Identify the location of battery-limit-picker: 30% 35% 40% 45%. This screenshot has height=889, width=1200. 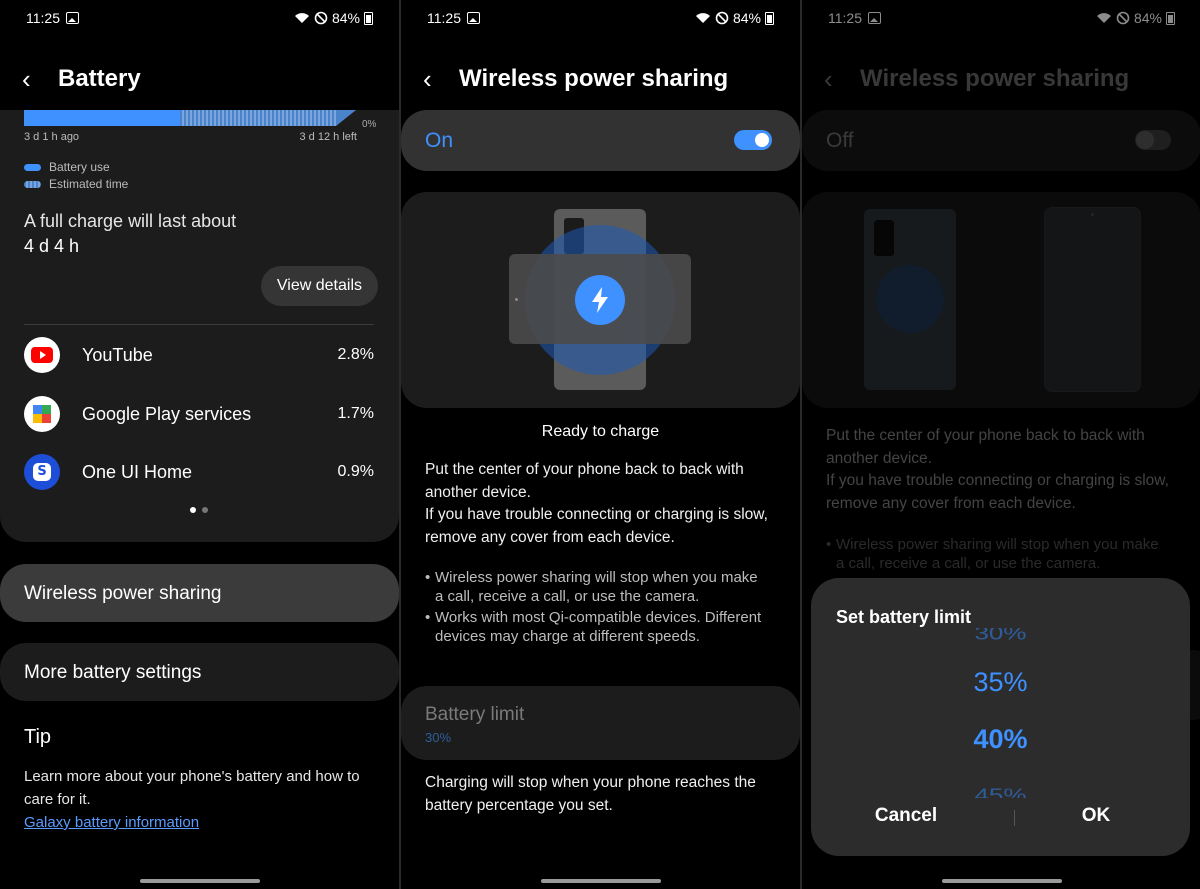
(1000, 713).